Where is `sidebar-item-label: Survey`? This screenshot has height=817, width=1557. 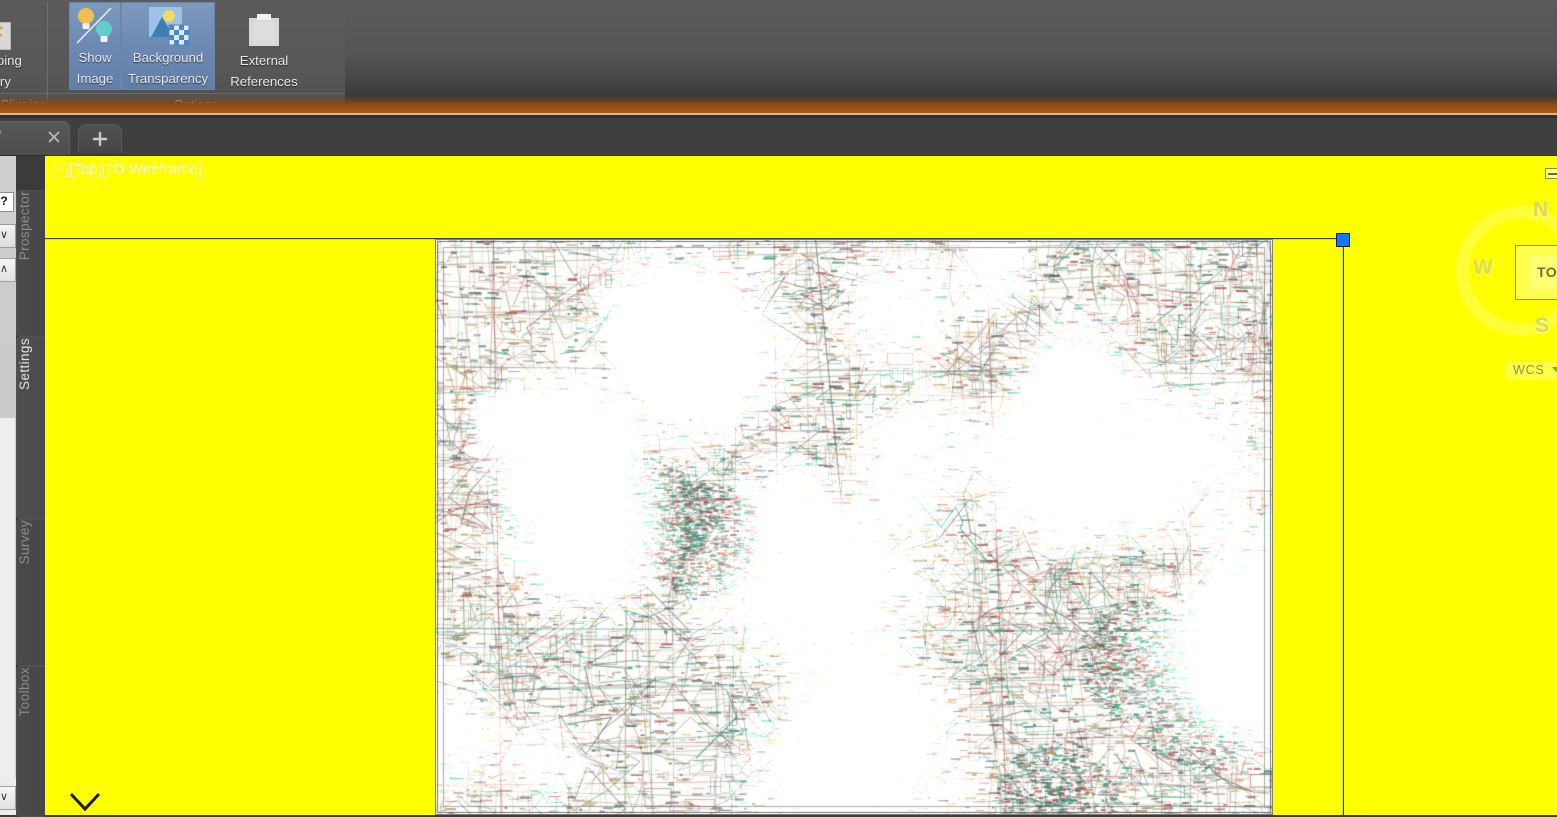
sidebar-item-label: Survey is located at coordinates (24, 542).